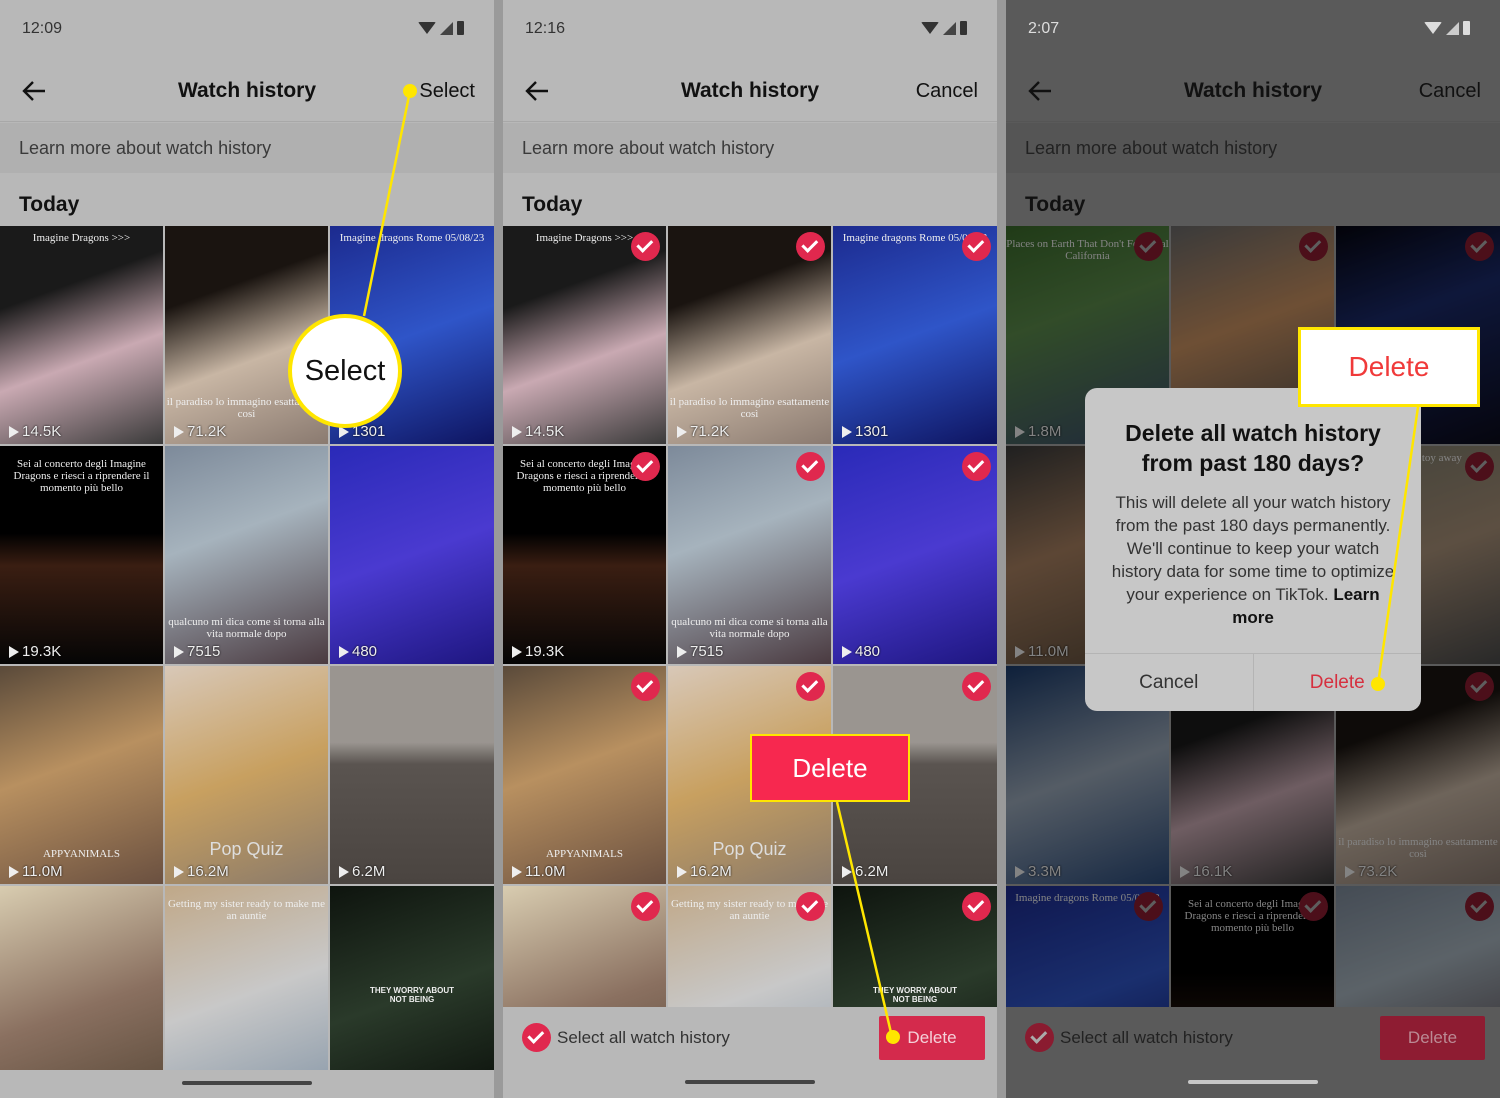  Describe the element at coordinates (1213, 871) in the screenshot. I see `view-count-text: 16.1K` at that location.